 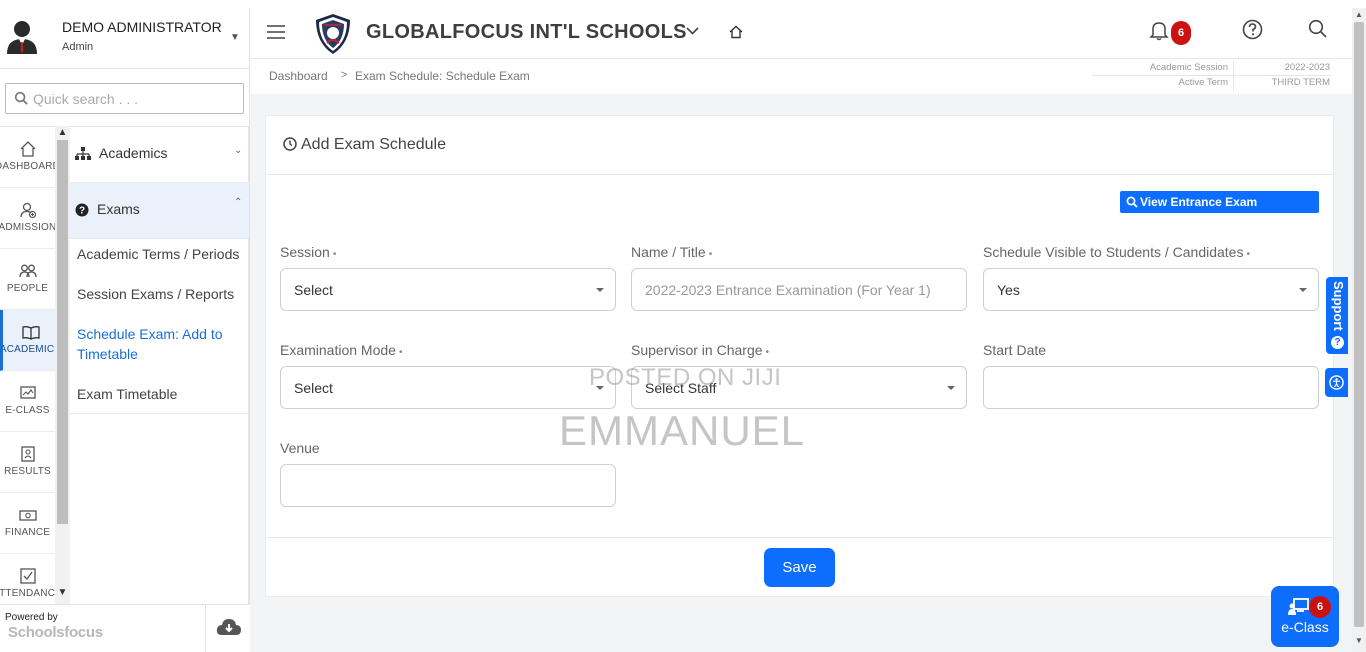 I want to click on people-icon, so click(x=28, y=271).